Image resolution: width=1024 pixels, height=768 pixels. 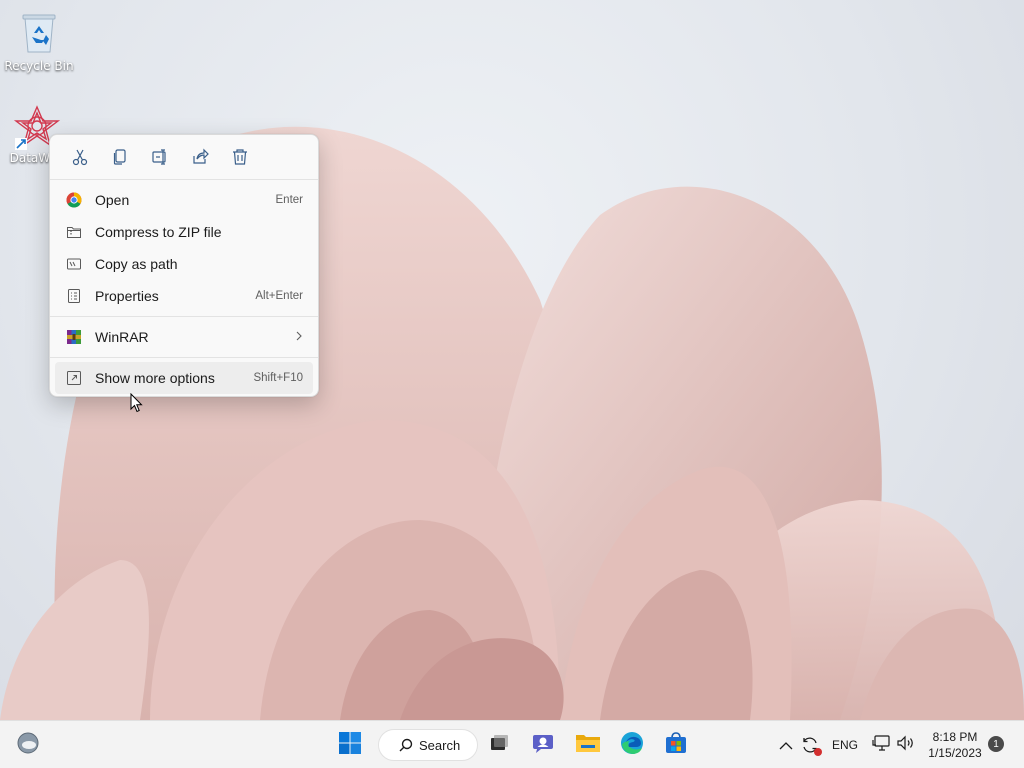 I want to click on menu-item-properties: Properties Alt+Enter, so click(x=184, y=296).